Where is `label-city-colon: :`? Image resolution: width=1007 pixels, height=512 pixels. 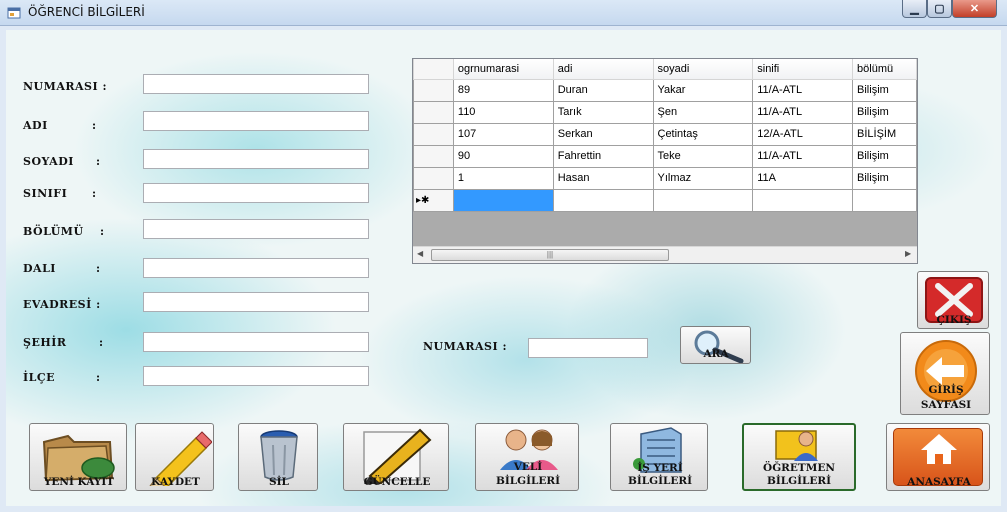 label-city-colon: : is located at coordinates (101, 342).